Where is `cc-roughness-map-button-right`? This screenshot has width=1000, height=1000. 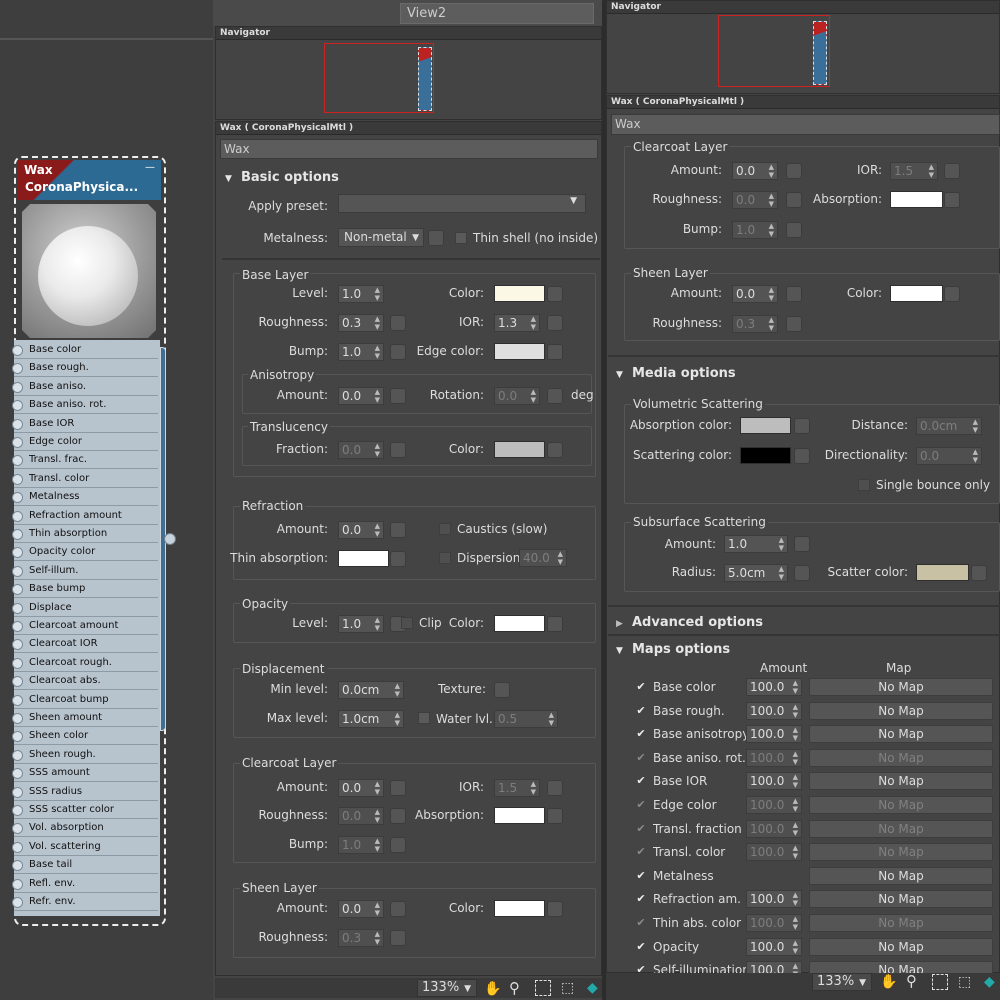
cc-roughness-map-button-right is located at coordinates (794, 200).